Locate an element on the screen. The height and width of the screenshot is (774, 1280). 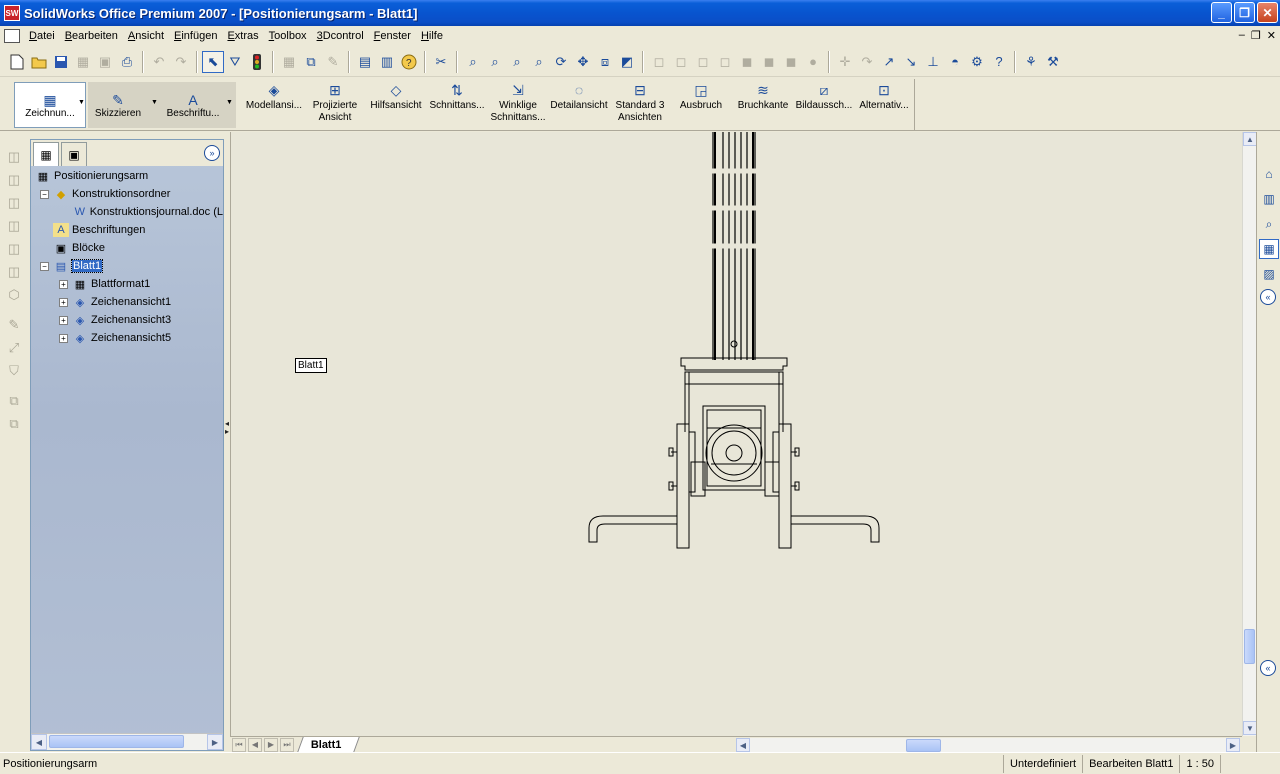
property-manager-tab-icon: ▣ is located at coordinates (74, 154).